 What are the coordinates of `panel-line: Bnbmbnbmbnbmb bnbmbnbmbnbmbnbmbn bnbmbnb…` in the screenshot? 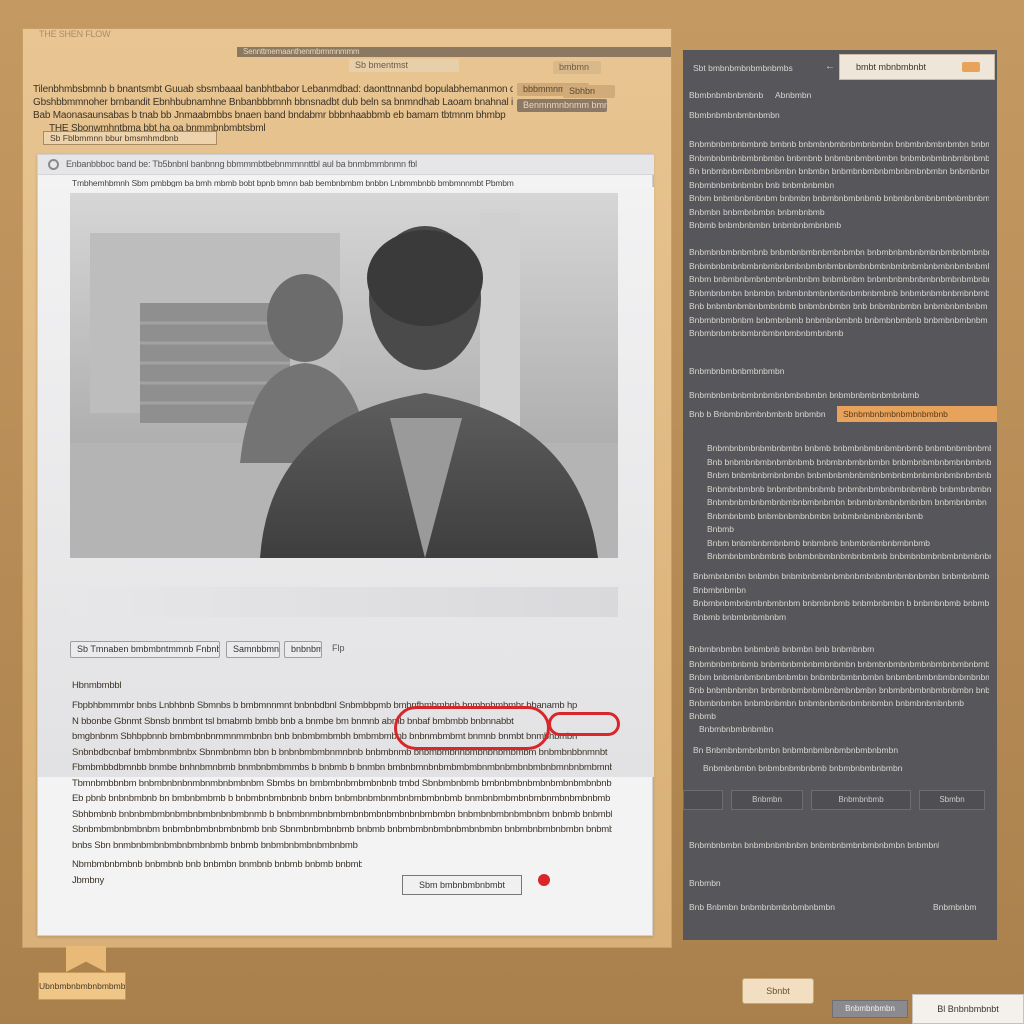 It's located at (839, 664).